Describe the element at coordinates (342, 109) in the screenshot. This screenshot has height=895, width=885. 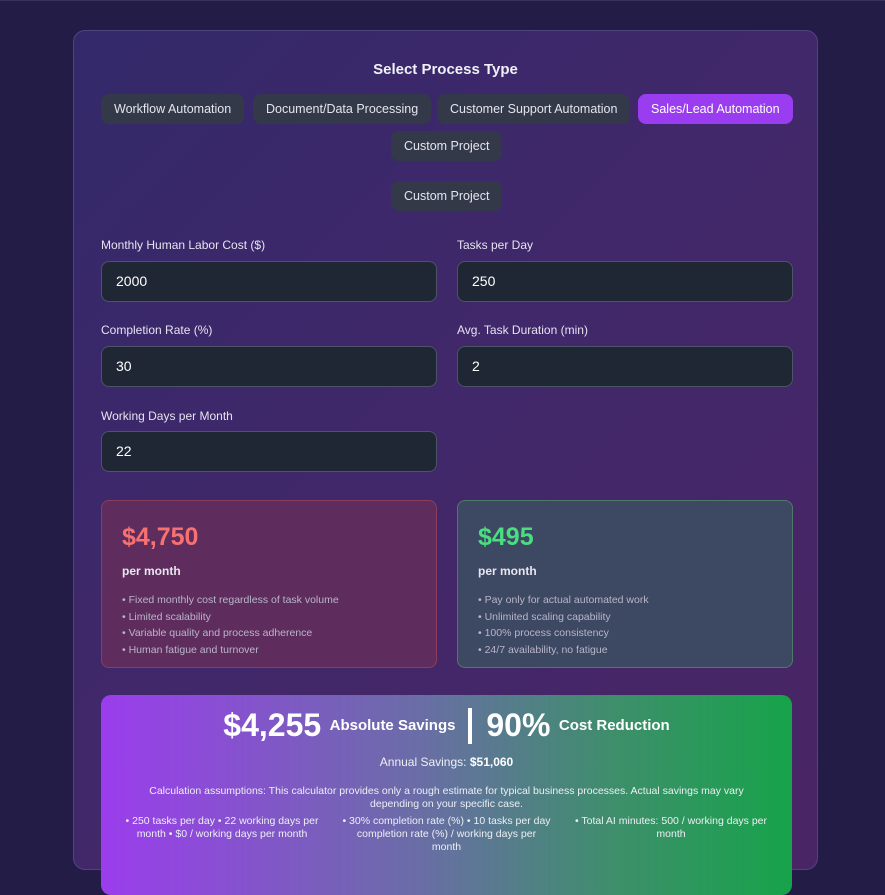
I see `process-type-document-data-processing: Document/Data Processing` at that location.